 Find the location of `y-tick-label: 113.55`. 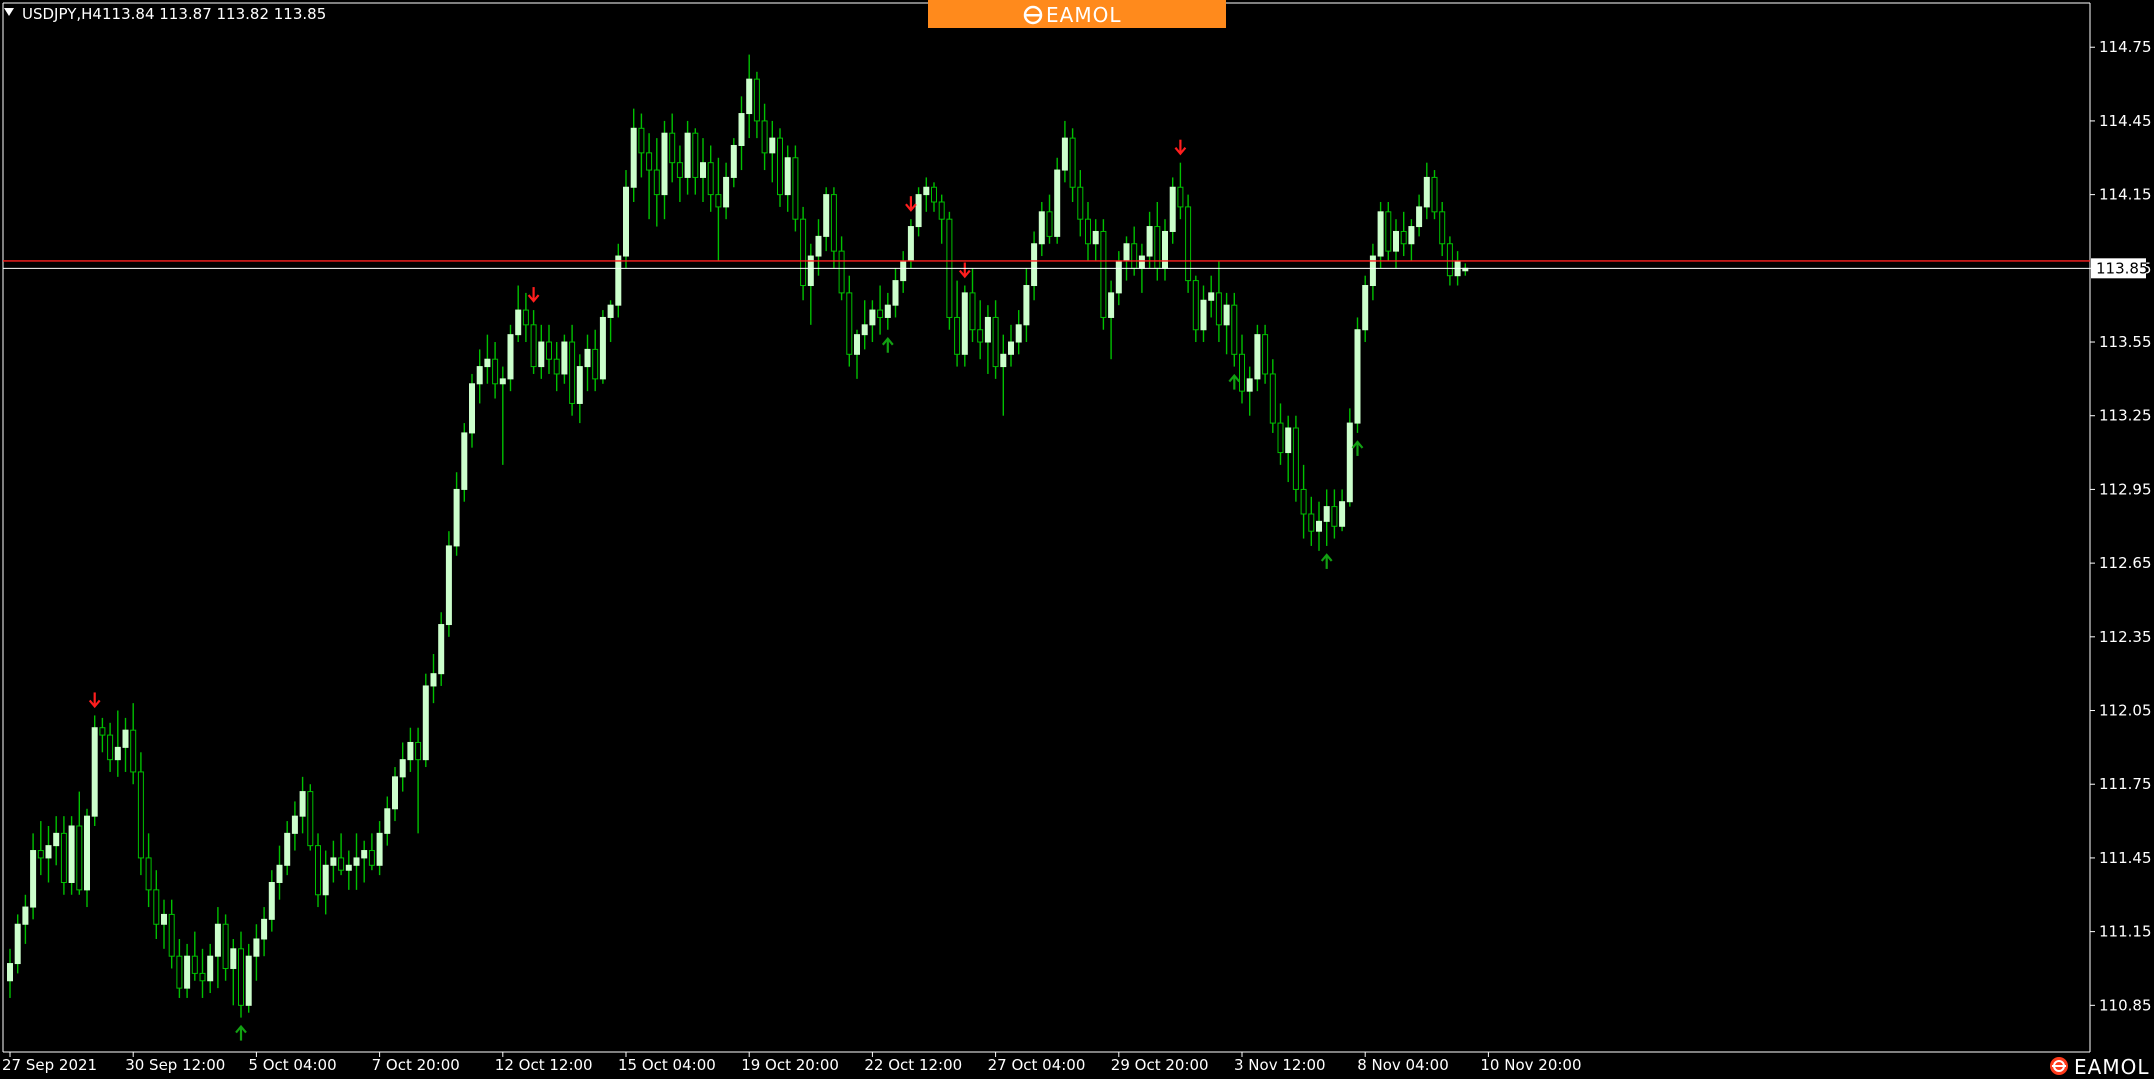

y-tick-label: 113.55 is located at coordinates (2125, 342).